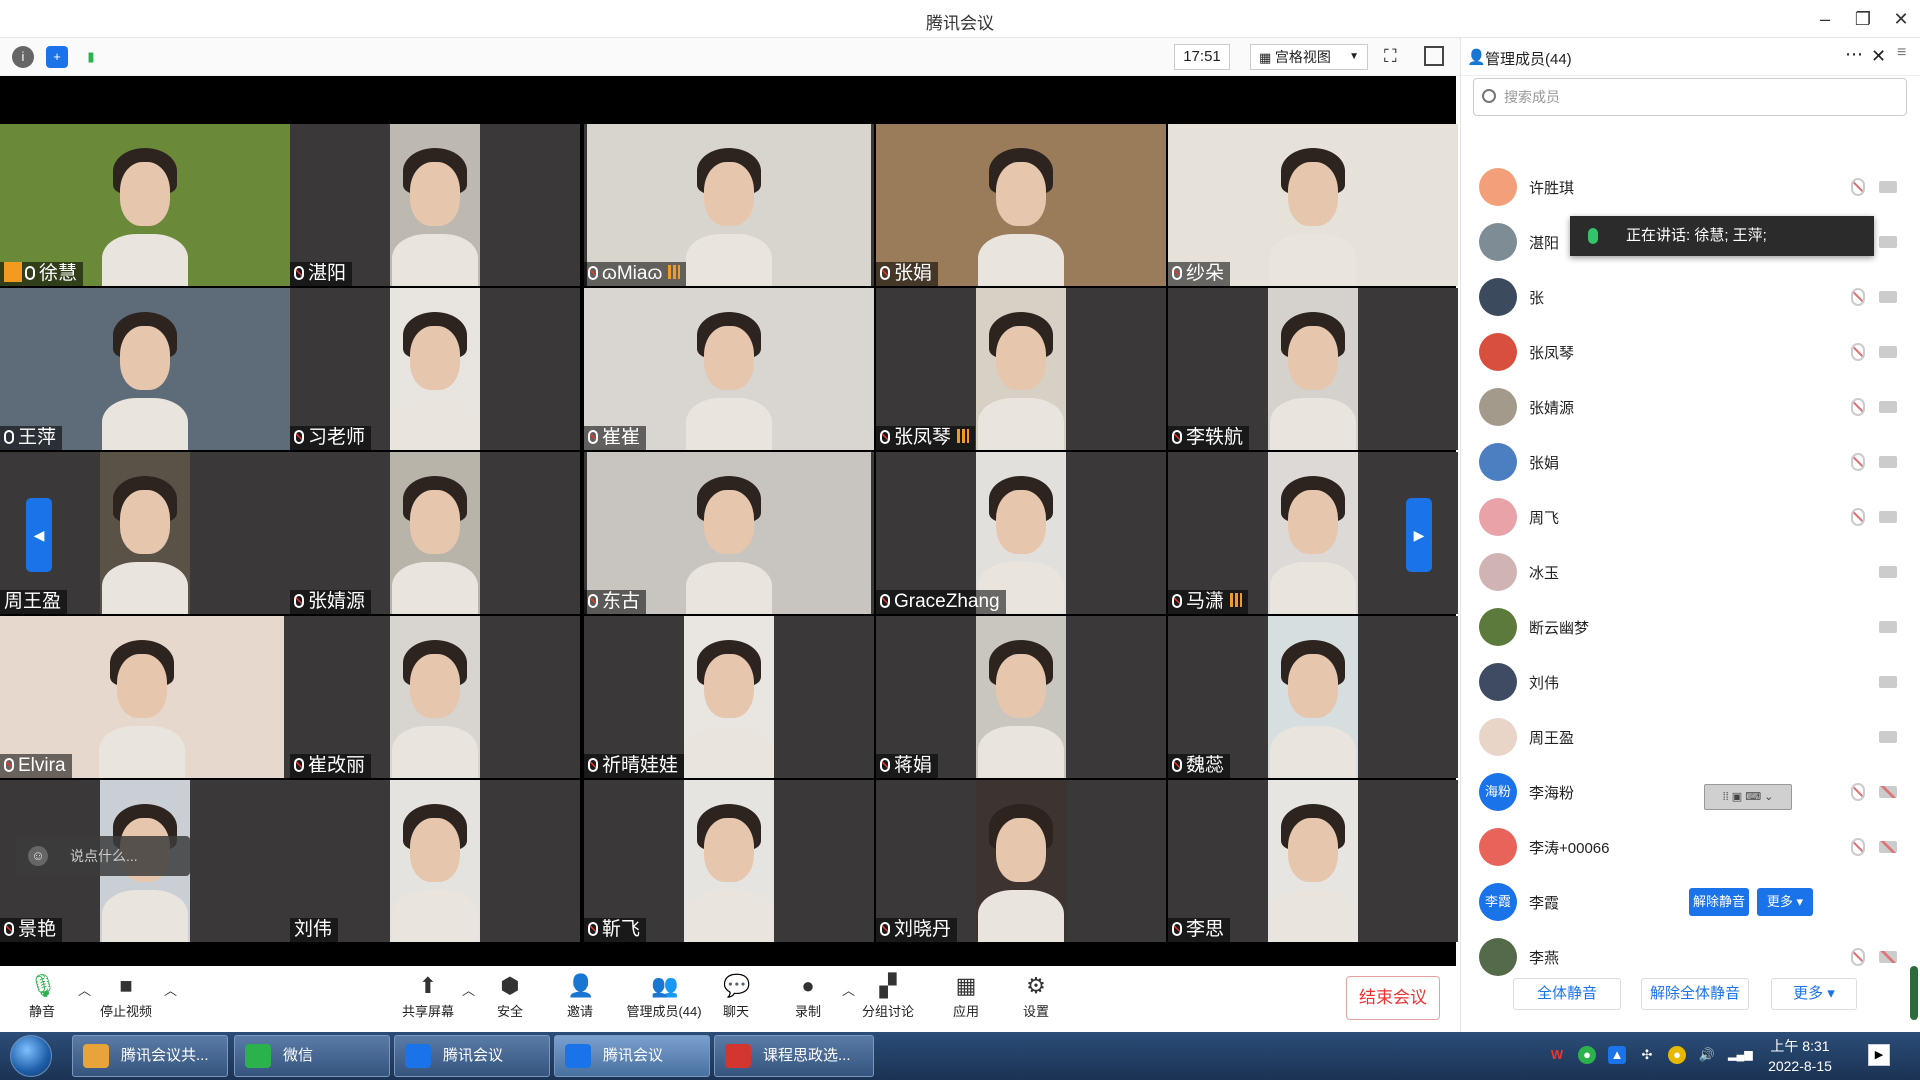  Describe the element at coordinates (38, 856) in the screenshot. I see `emoji-icon: ☺` at that location.